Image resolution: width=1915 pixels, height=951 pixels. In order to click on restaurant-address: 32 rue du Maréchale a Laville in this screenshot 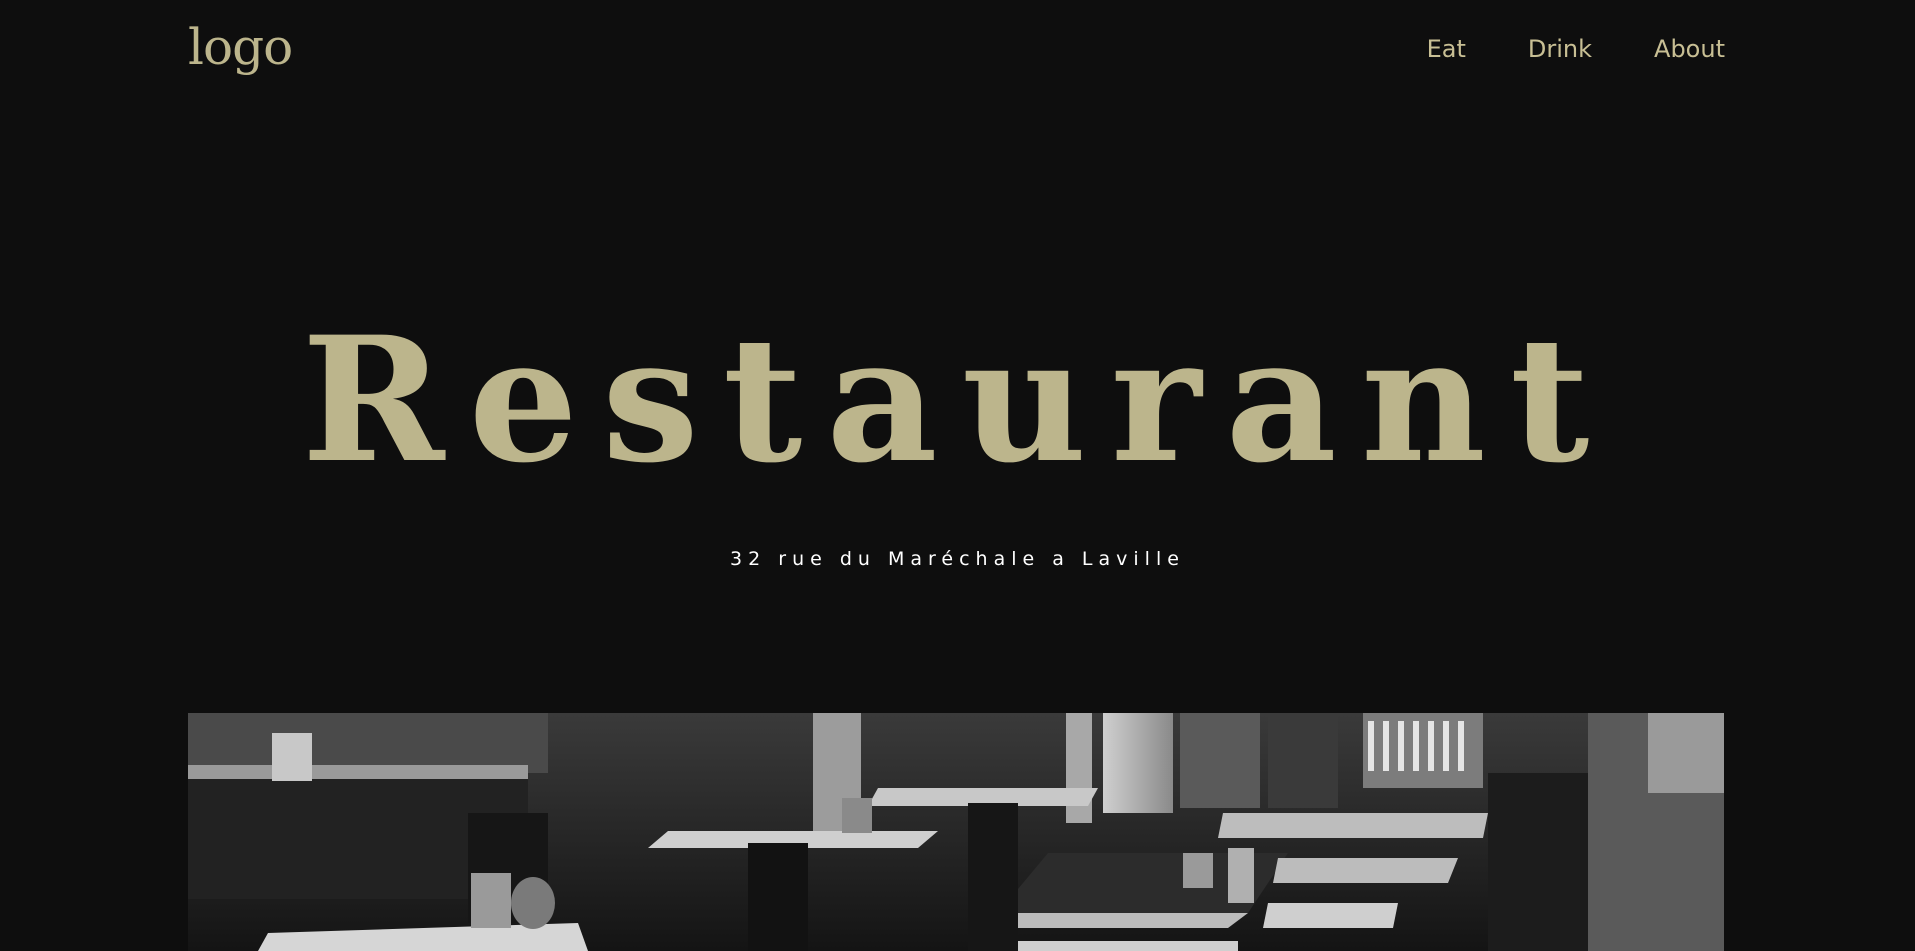, I will do `click(957, 559)`.